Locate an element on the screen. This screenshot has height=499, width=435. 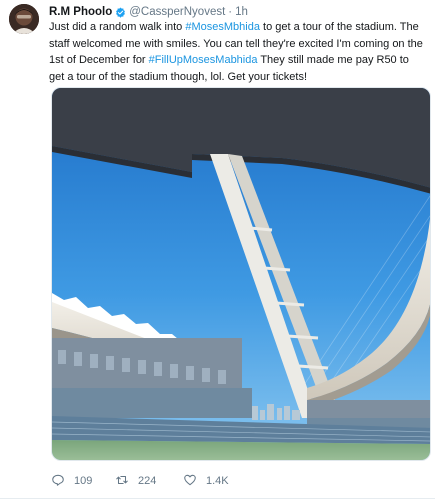
tweet-header: R.M Phoolo @CassperNyovest · 1h is located at coordinates (148, 12).